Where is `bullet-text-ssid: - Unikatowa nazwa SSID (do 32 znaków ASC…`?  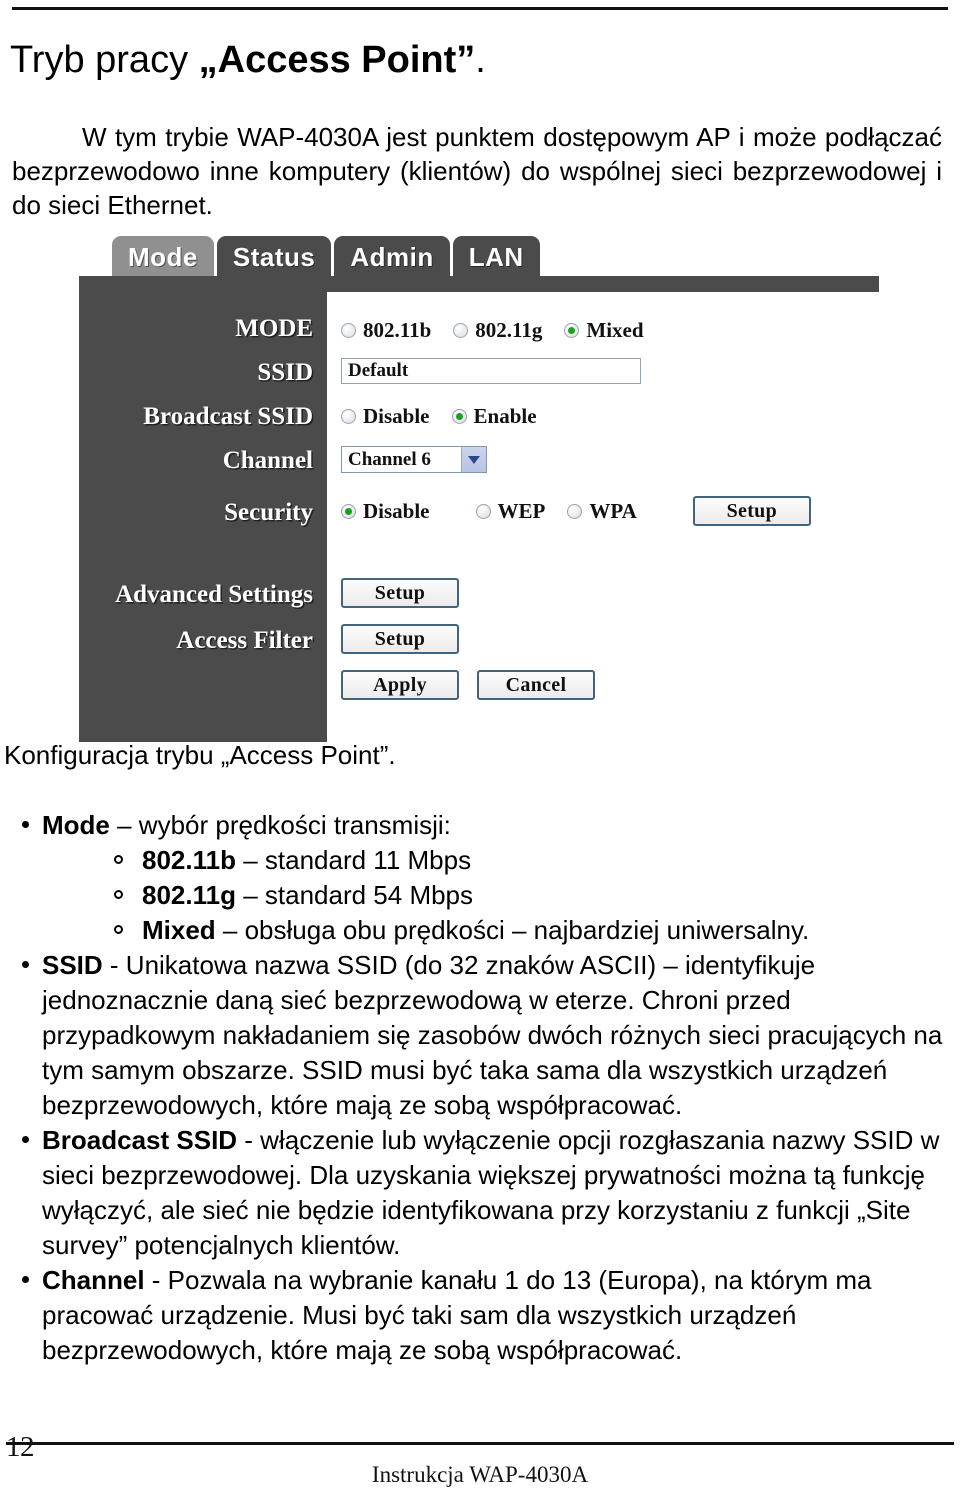 bullet-text-ssid: - Unikatowa nazwa SSID (do 32 znaków ASC… is located at coordinates (492, 1035).